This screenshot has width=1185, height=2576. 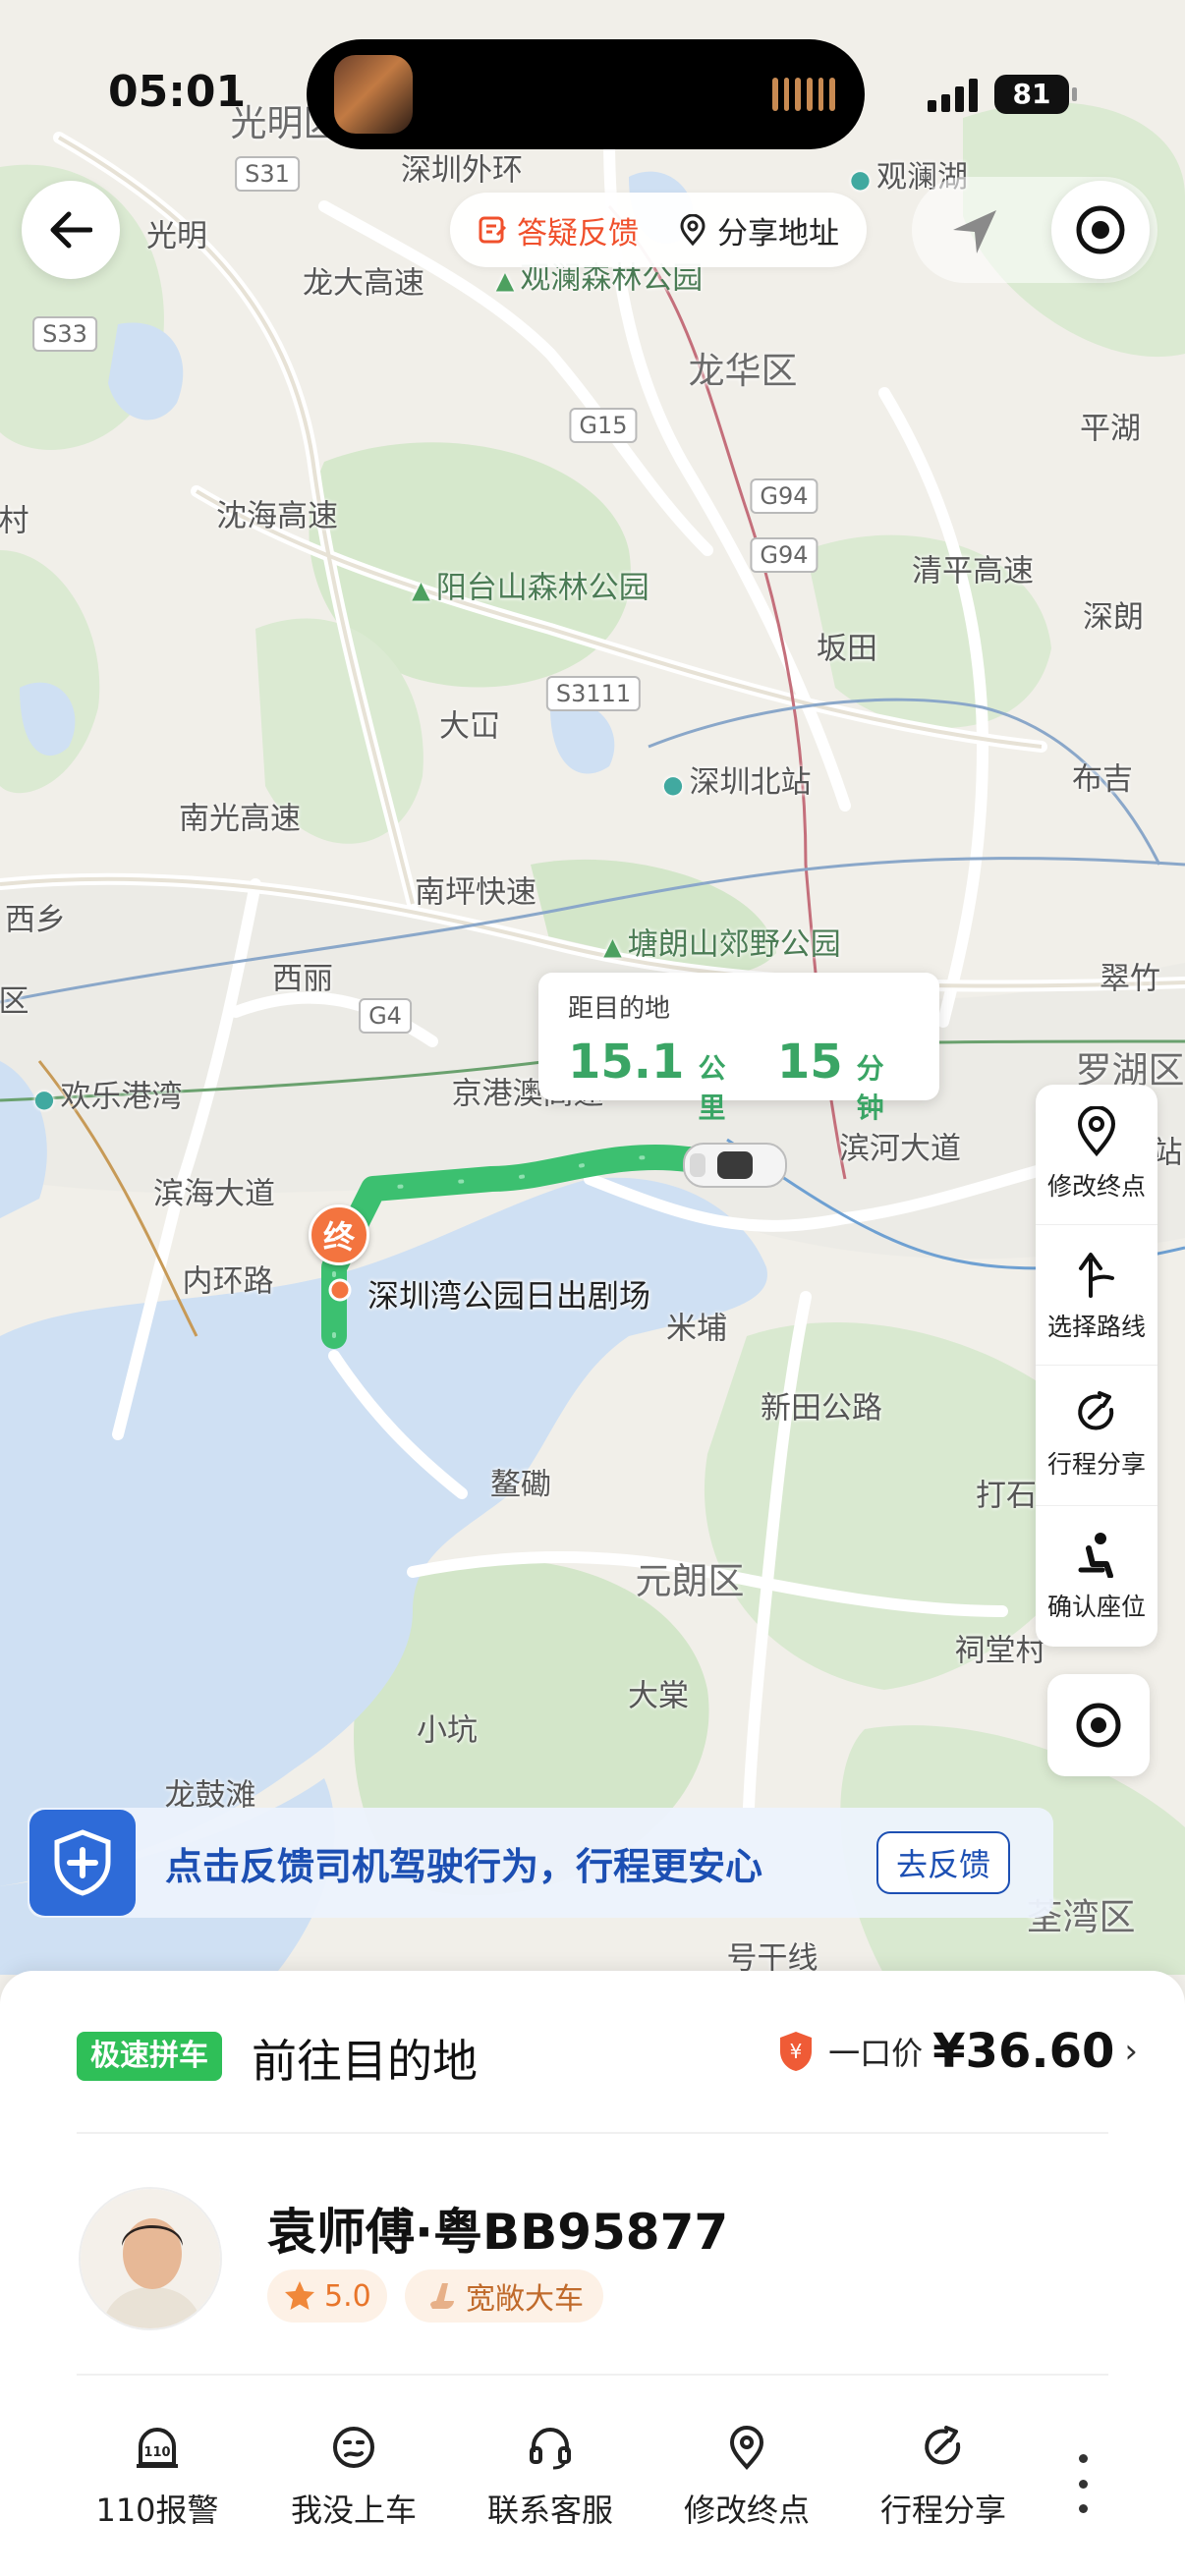 I want to click on share-address-link: 分享地址, so click(x=759, y=230).